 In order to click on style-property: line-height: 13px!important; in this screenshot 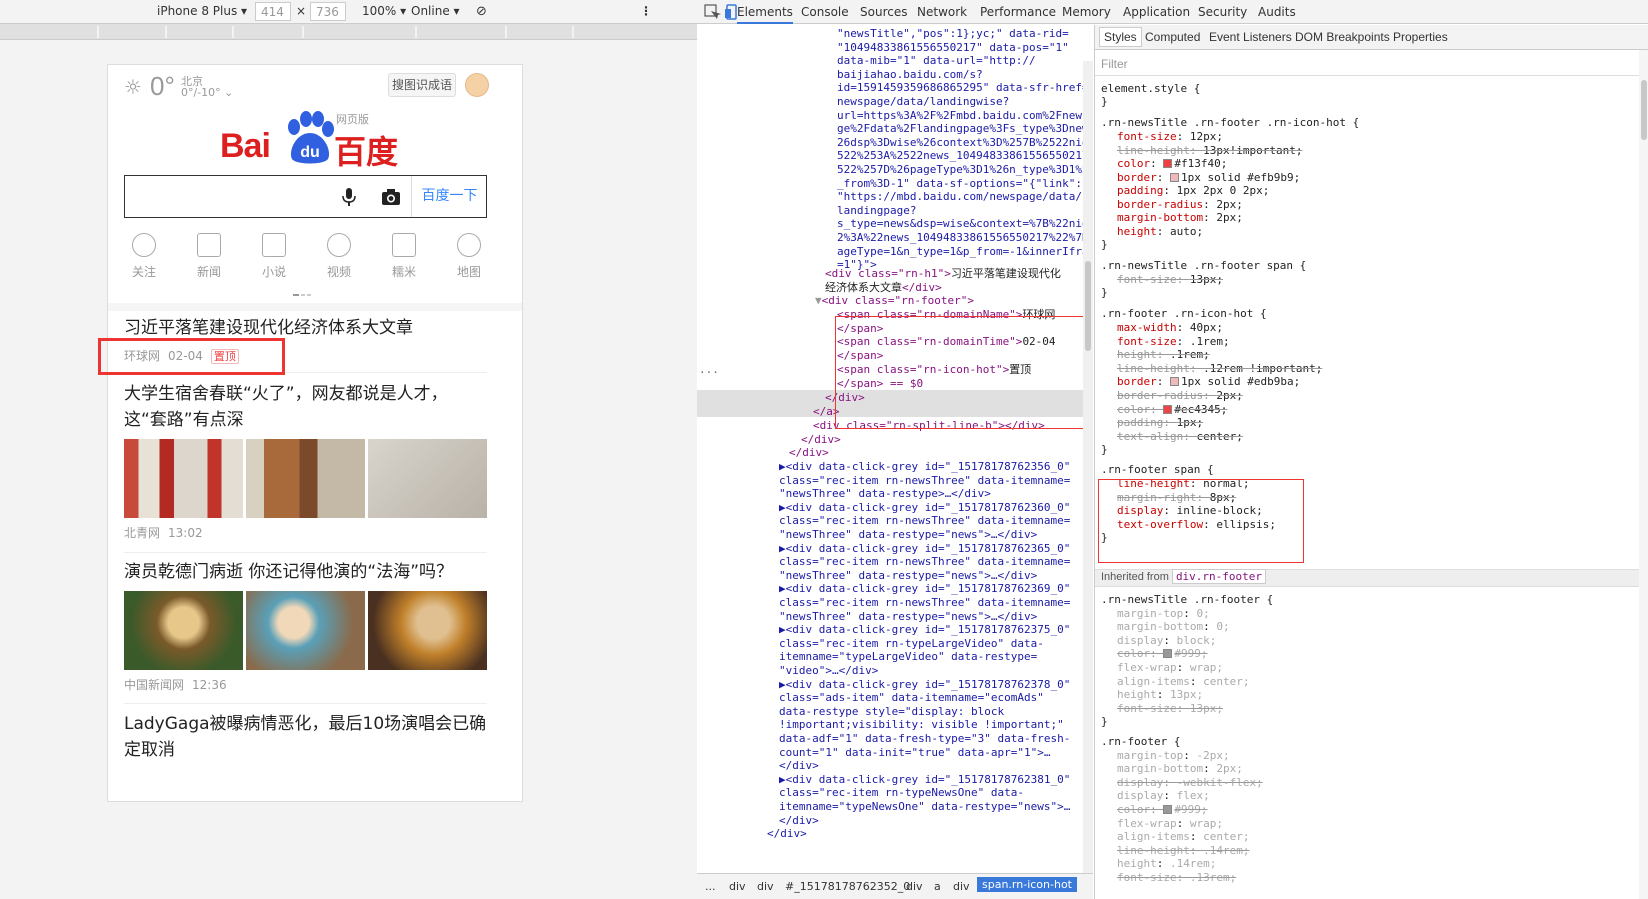, I will do `click(1209, 150)`.